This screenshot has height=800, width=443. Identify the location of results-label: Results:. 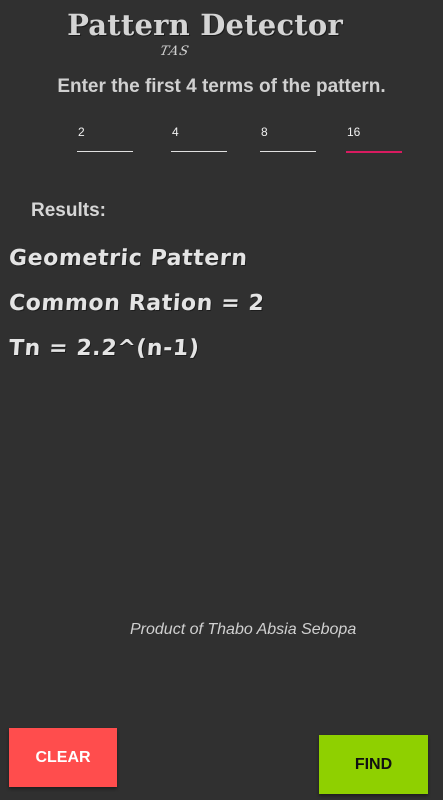
(68, 210).